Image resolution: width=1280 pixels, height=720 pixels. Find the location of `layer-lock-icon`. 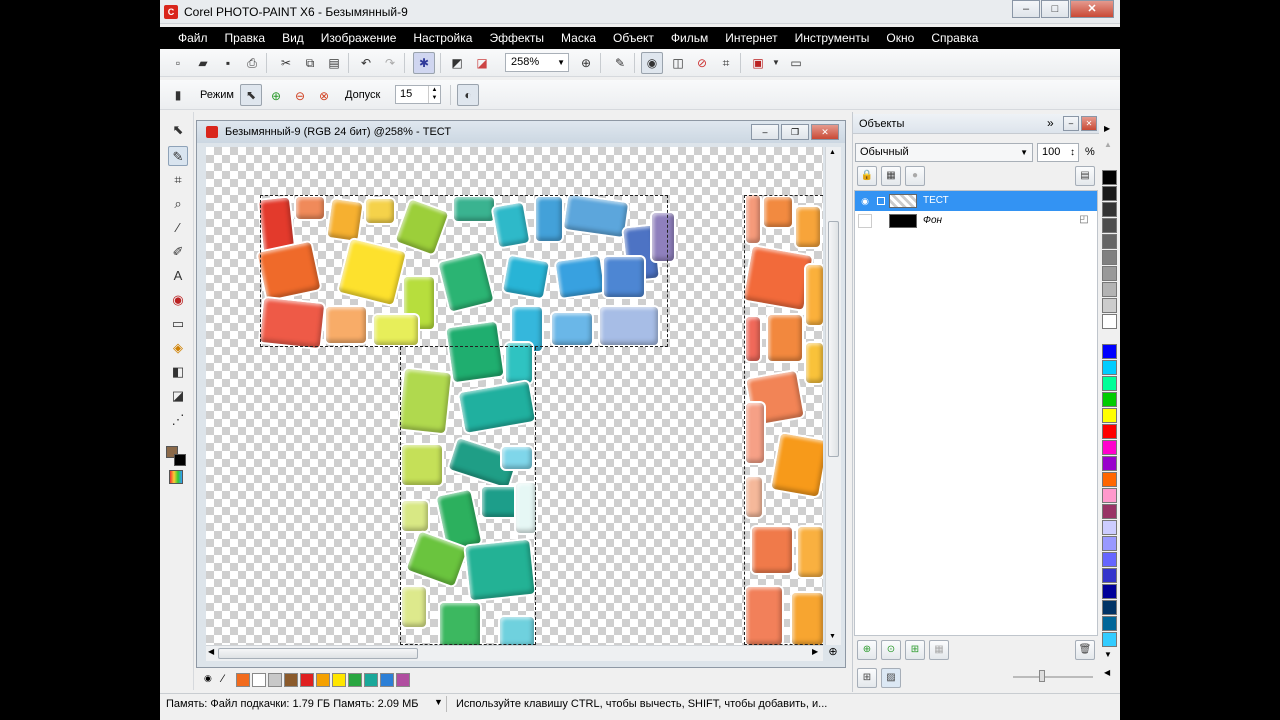

layer-lock-icon is located at coordinates (881, 201).